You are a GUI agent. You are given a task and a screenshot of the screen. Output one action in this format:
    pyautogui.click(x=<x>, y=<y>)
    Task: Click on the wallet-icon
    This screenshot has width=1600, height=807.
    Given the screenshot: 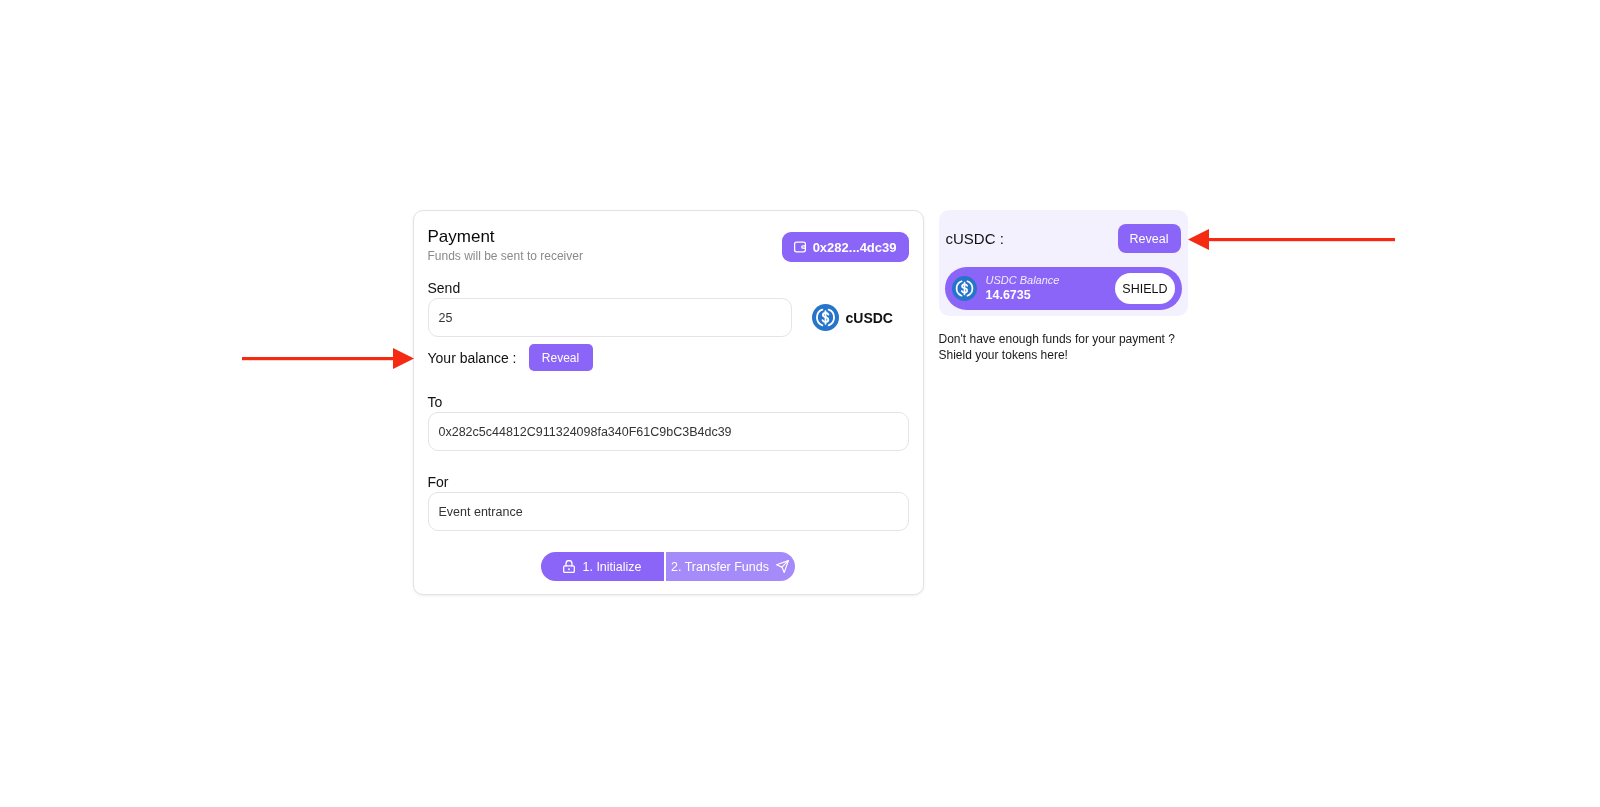 What is the action you would take?
    pyautogui.click(x=799, y=247)
    